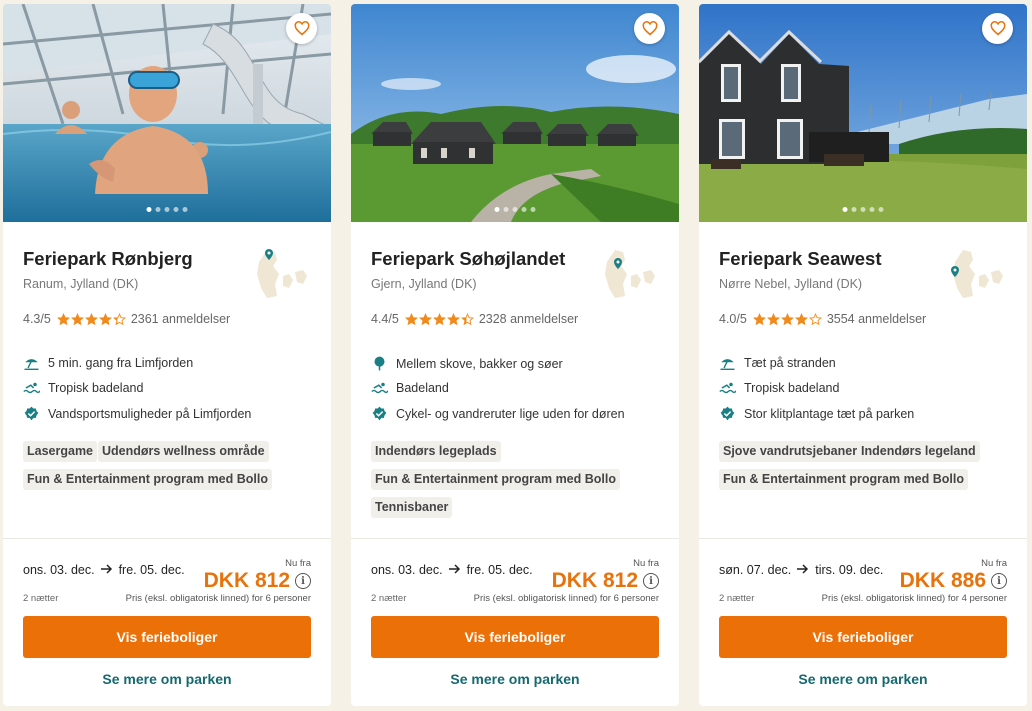  Describe the element at coordinates (108, 363) in the screenshot. I see `feature-item: 5 min. gang fra Limfjorden` at that location.